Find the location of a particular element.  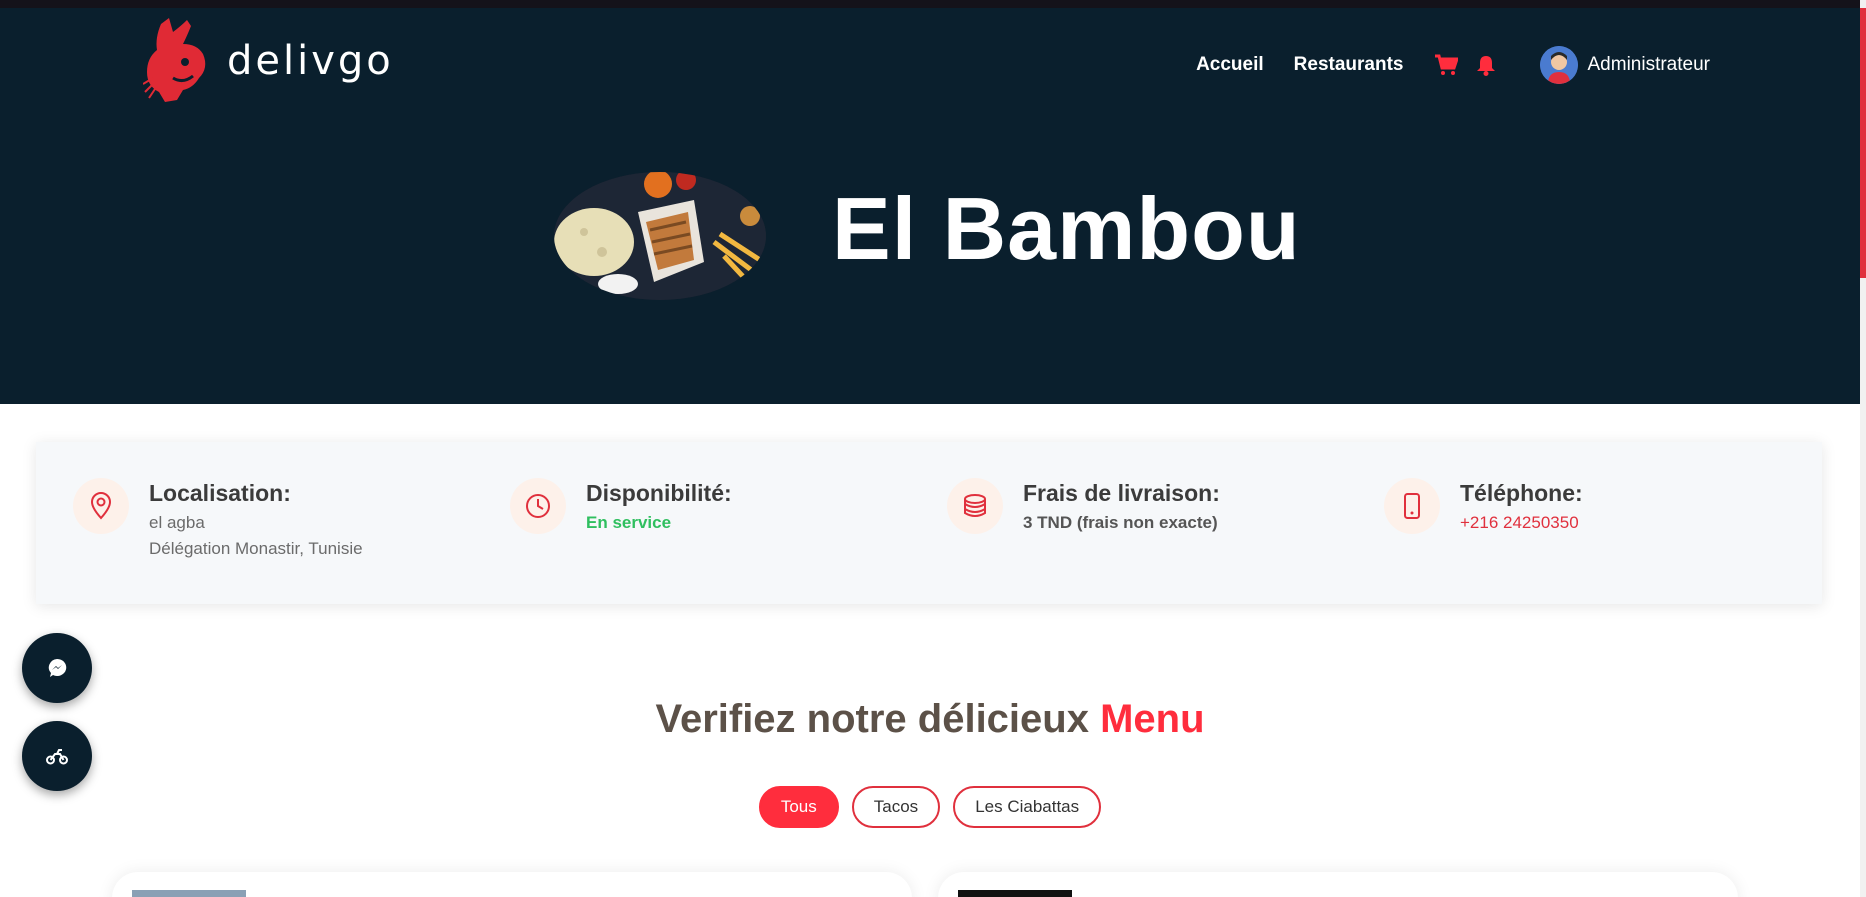

phone-number-link: +216 24250350 is located at coordinates (1630, 523).